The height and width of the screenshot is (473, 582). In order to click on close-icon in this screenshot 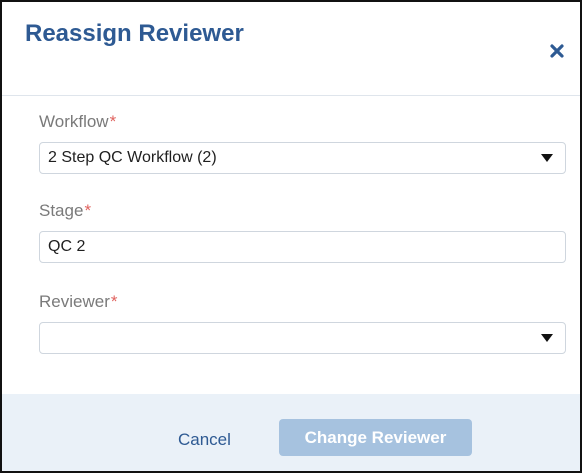, I will do `click(557, 51)`.